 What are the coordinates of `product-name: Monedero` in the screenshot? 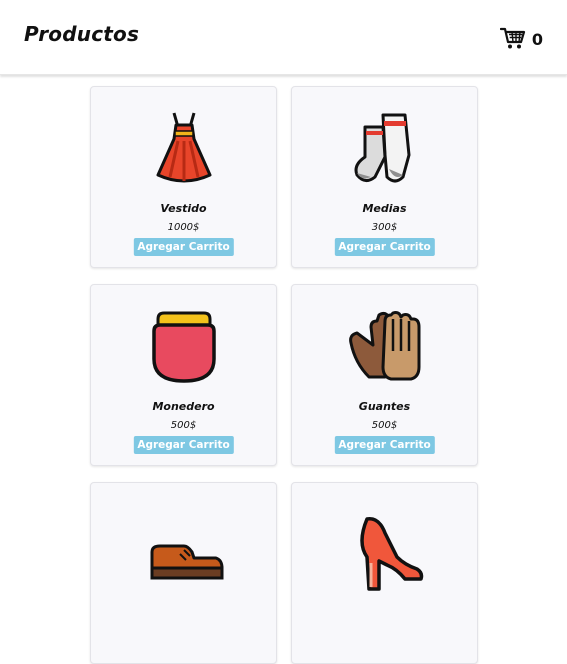 It's located at (183, 406).